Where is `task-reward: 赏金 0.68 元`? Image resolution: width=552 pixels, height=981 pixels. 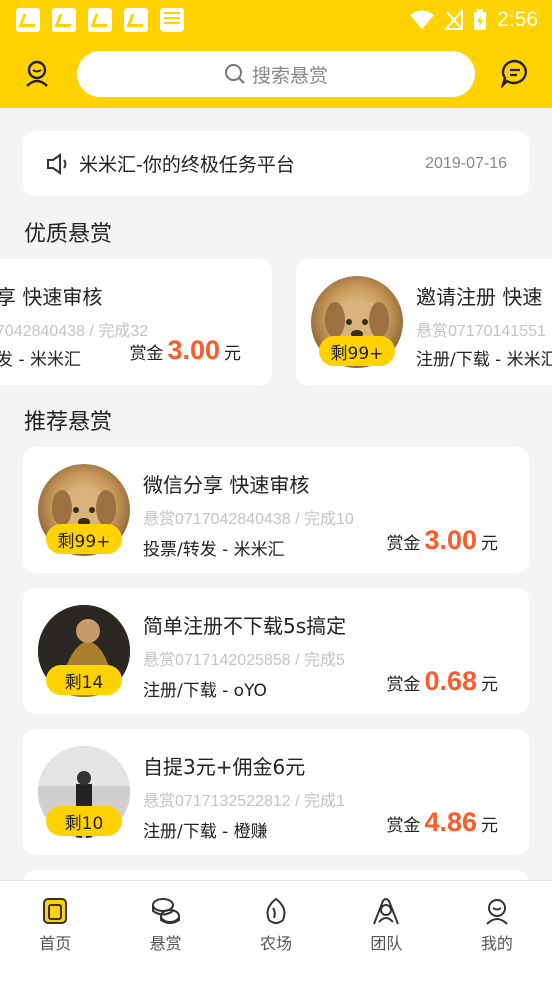 task-reward: 赏金 0.68 元 is located at coordinates (442, 681).